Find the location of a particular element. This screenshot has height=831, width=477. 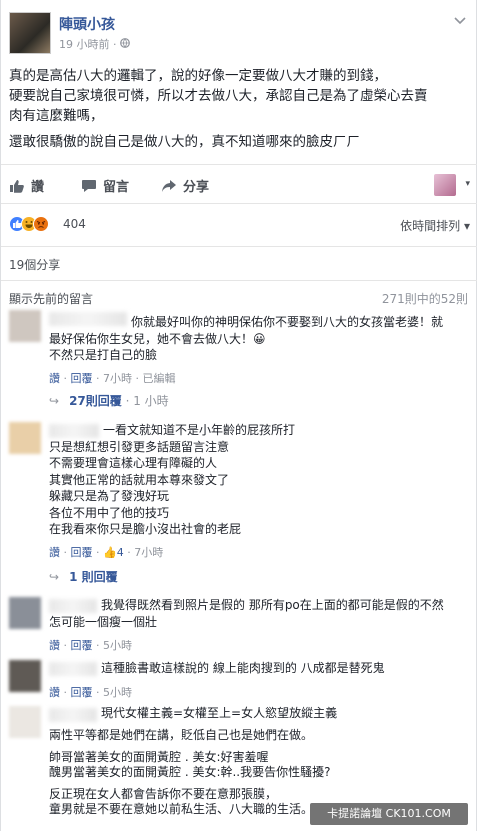

angry-icon is located at coordinates (41, 224).